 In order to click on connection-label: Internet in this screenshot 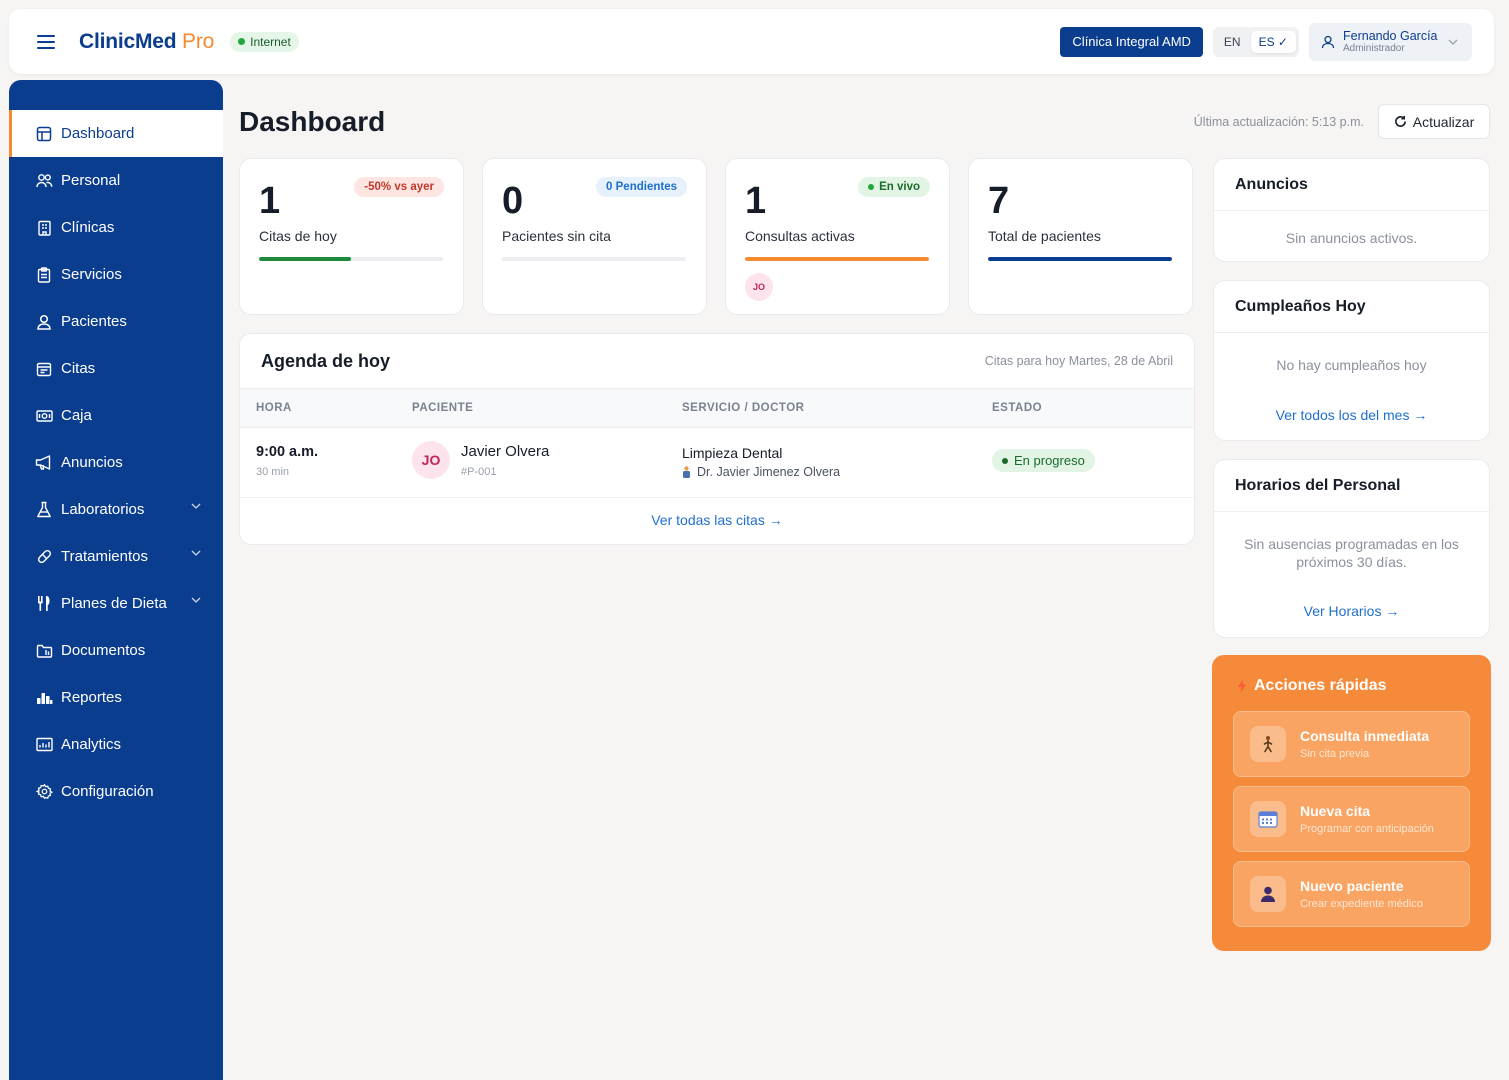, I will do `click(270, 41)`.